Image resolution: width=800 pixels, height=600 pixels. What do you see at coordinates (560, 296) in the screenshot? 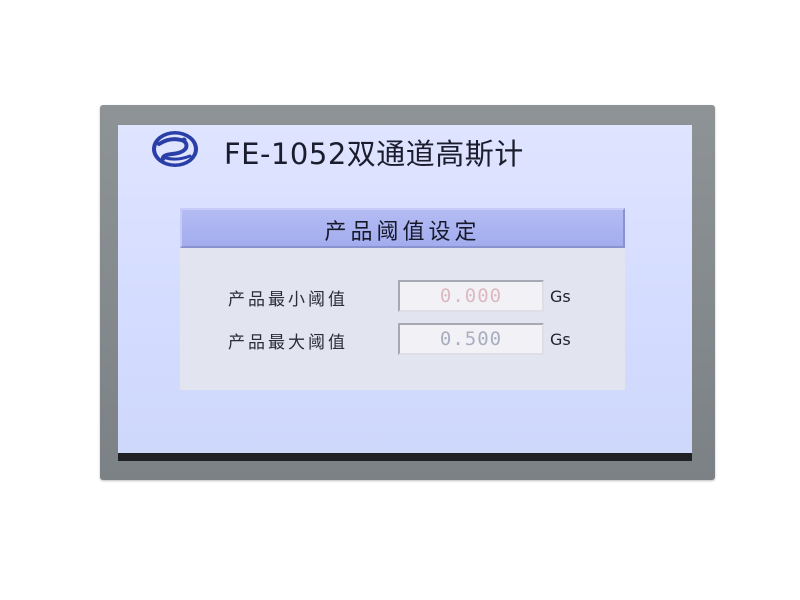
I see `min-threshold-unit: Gs` at bounding box center [560, 296].